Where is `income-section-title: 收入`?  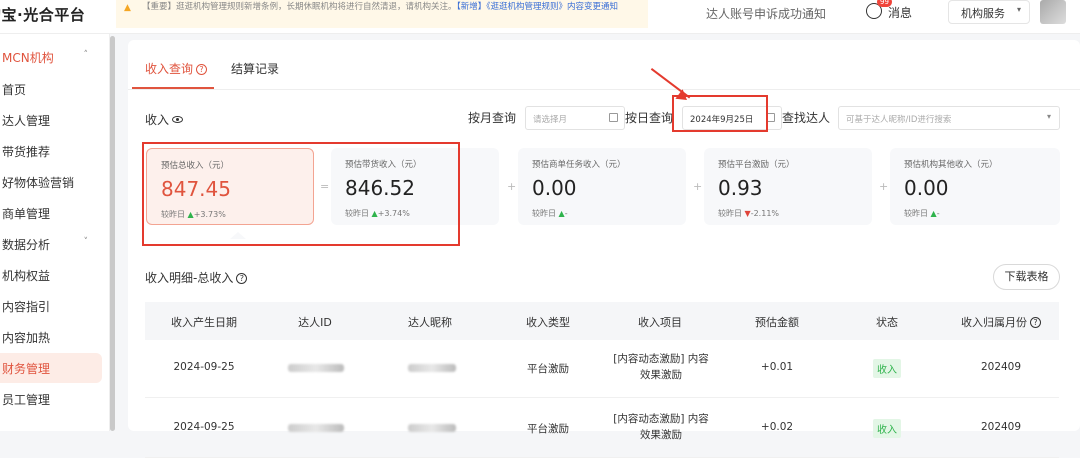 income-section-title: 收入 is located at coordinates (164, 119).